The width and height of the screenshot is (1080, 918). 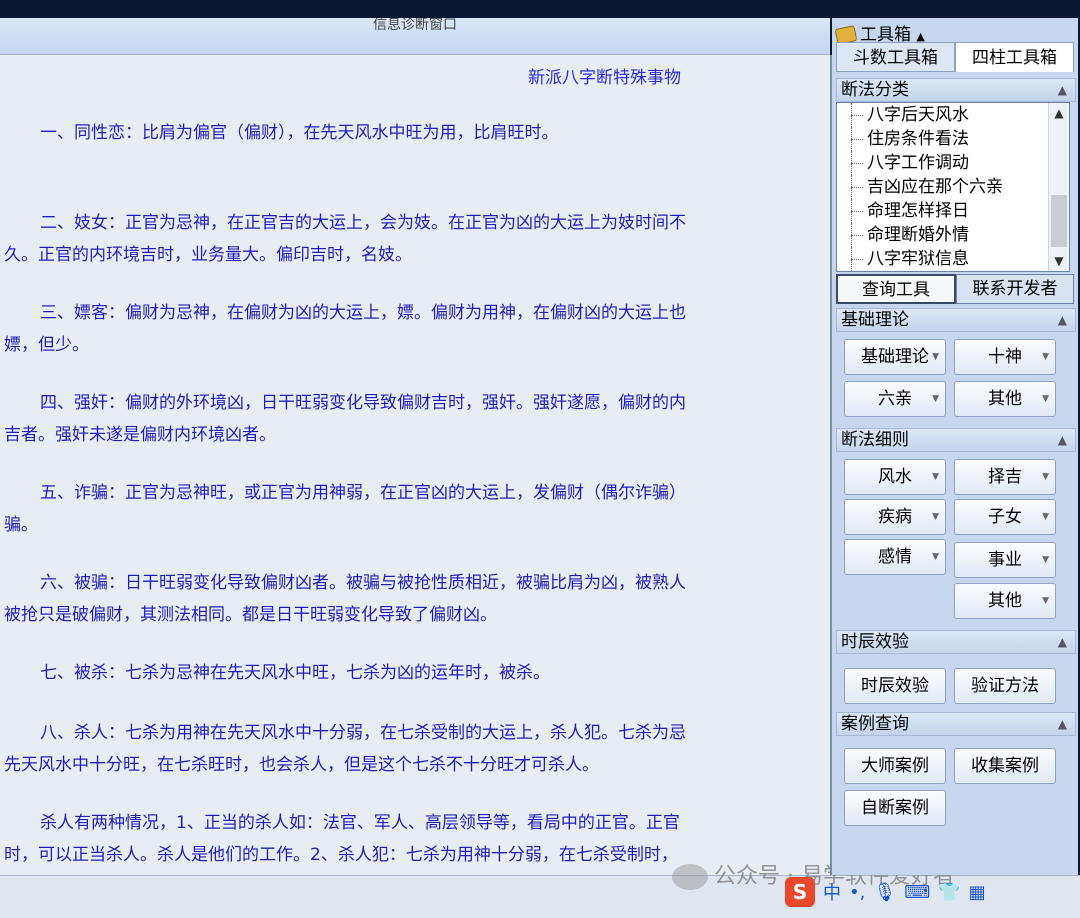 What do you see at coordinates (953, 115) in the screenshot?
I see `category-list-item: 八字后天风水` at bounding box center [953, 115].